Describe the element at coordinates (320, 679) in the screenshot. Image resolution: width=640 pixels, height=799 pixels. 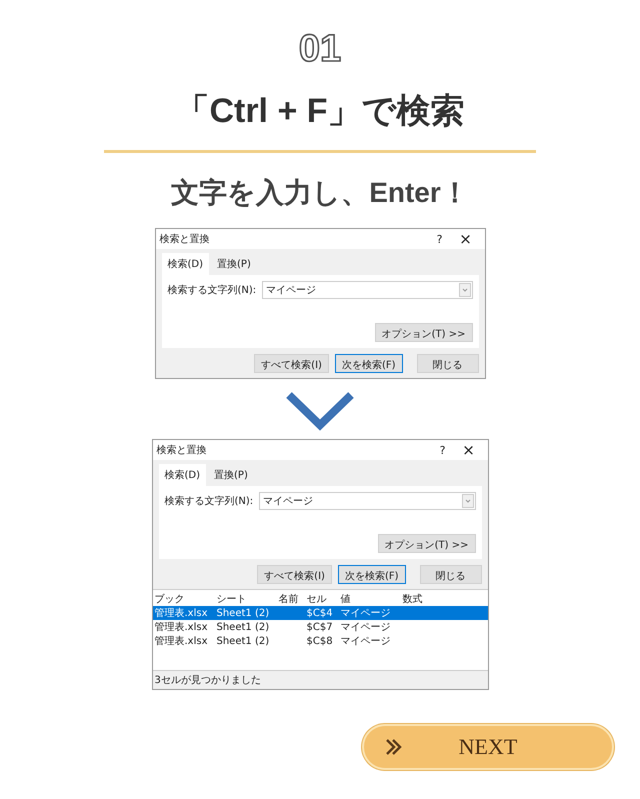
I see `status-text: 3セルが見つかりました` at that location.